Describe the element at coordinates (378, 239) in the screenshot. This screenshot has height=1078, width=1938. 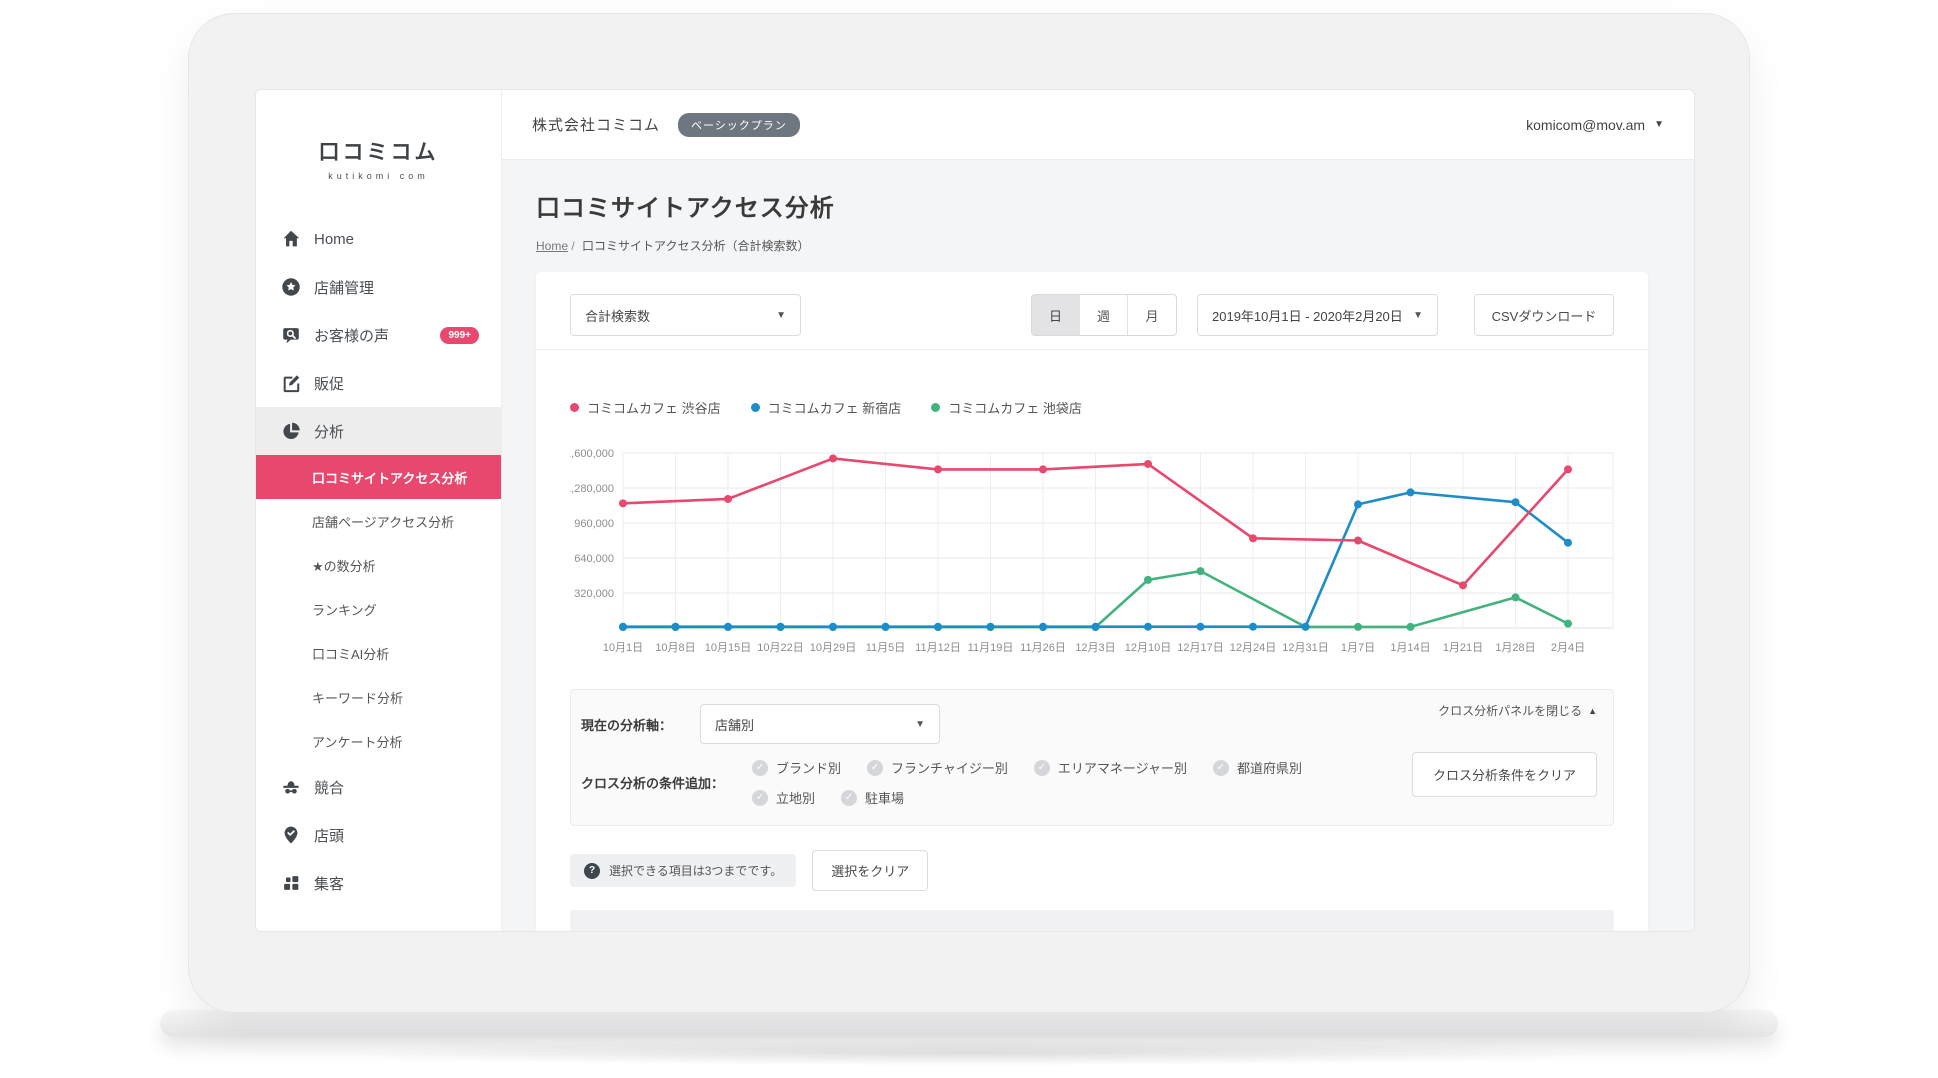
I see `sidebar-item-home: Home` at that location.